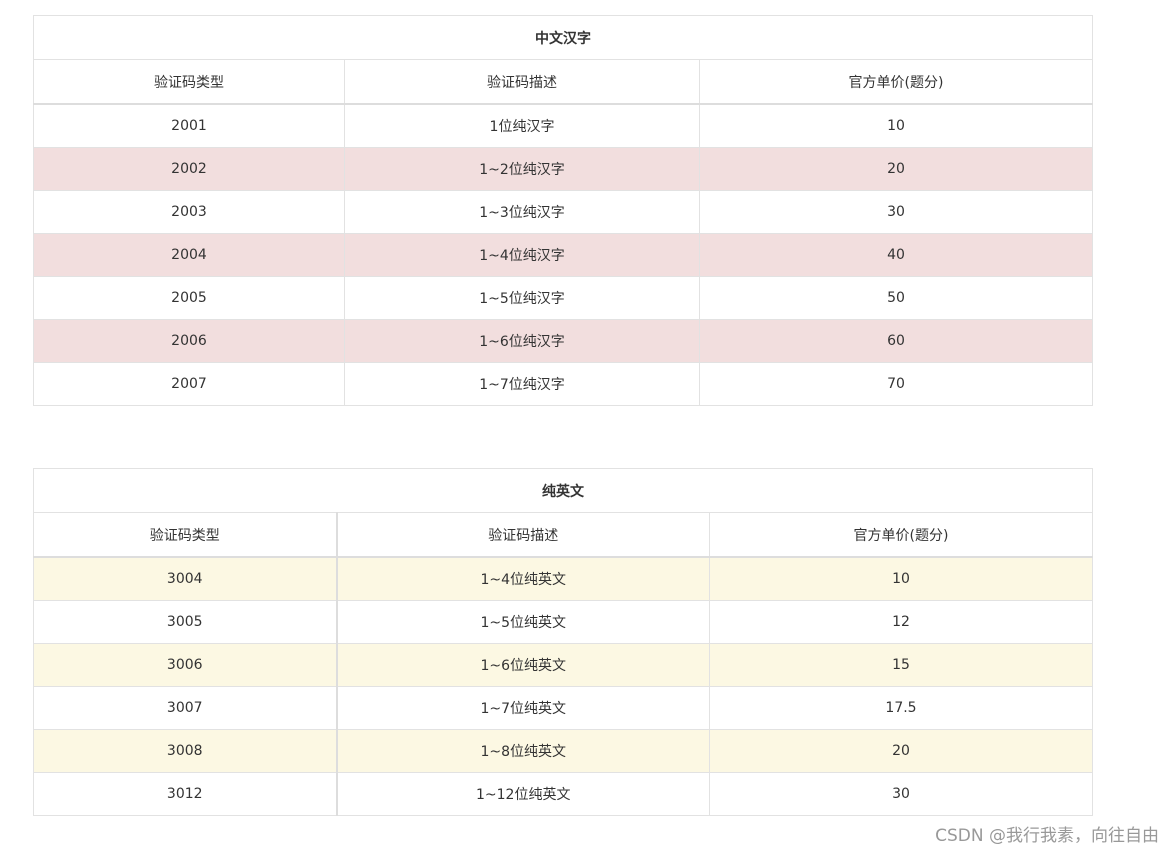  What do you see at coordinates (523, 794) in the screenshot?
I see `cell-description: 1~12位纯英文` at bounding box center [523, 794].